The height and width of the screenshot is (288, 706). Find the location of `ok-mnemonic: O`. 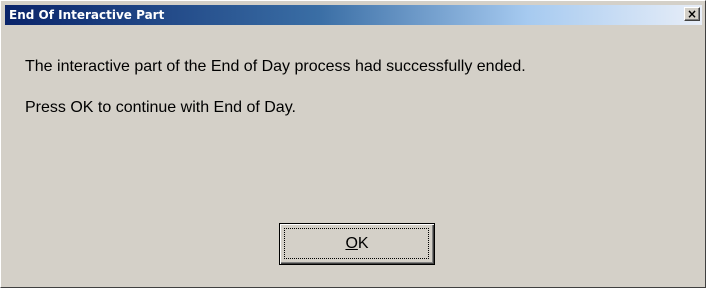

ok-mnemonic: O is located at coordinates (351, 243).